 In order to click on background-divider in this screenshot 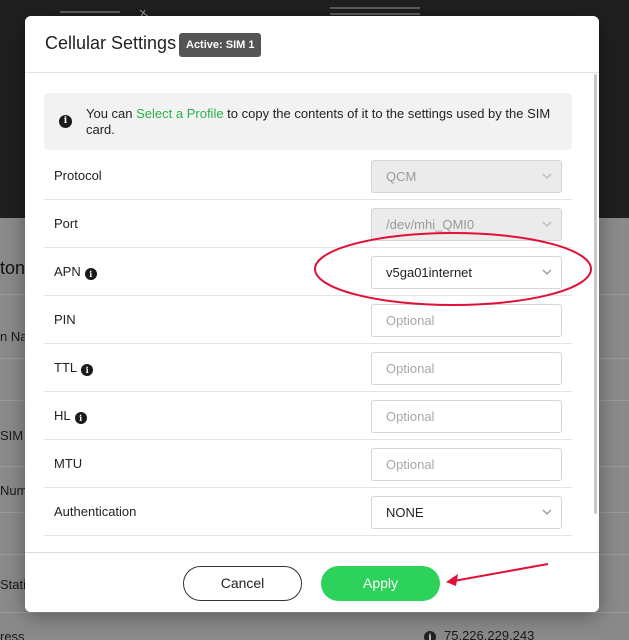, I will do `click(314, 612)`.